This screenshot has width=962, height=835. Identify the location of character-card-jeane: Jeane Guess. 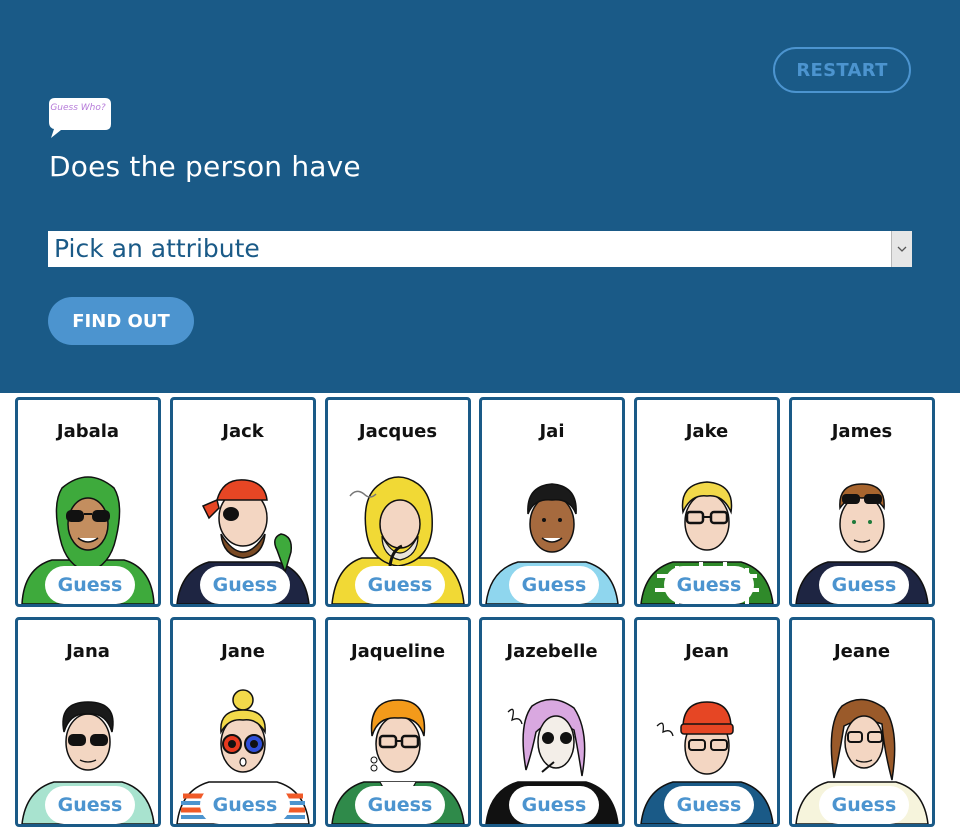
(862, 722).